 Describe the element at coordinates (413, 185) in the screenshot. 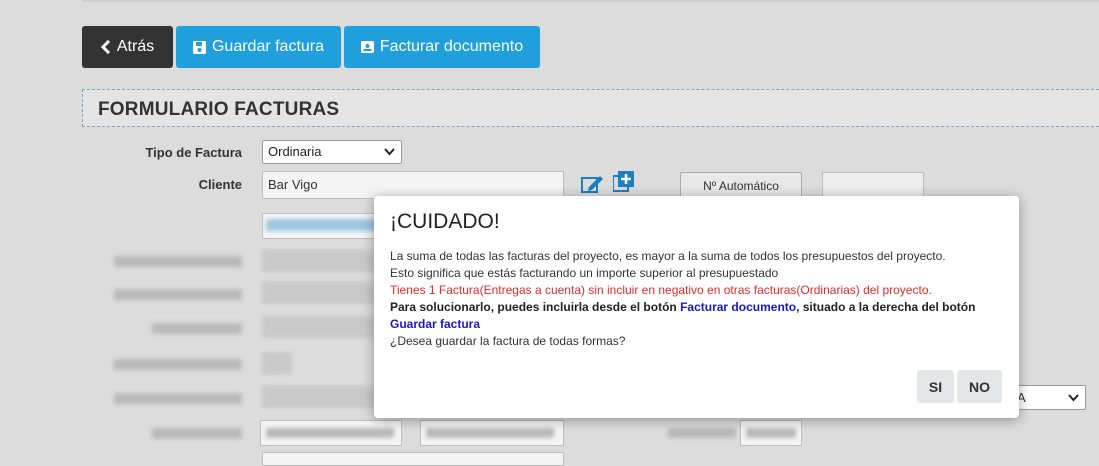

I see `client-input: Bar Vigo` at that location.